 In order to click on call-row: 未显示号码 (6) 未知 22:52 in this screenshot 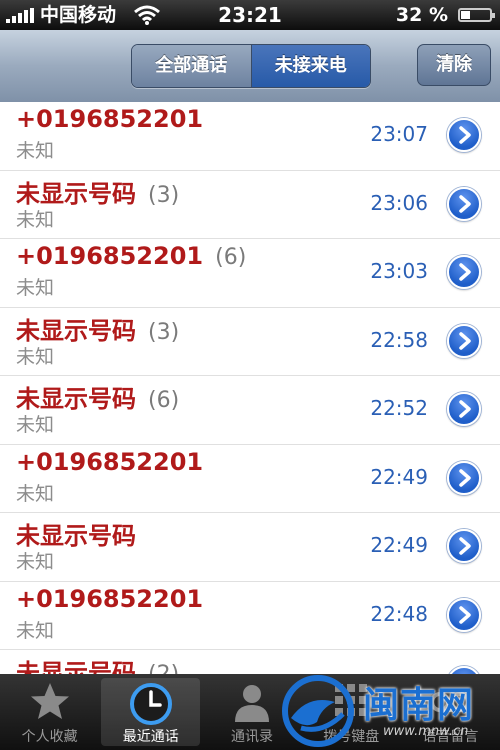, I will do `click(250, 410)`.